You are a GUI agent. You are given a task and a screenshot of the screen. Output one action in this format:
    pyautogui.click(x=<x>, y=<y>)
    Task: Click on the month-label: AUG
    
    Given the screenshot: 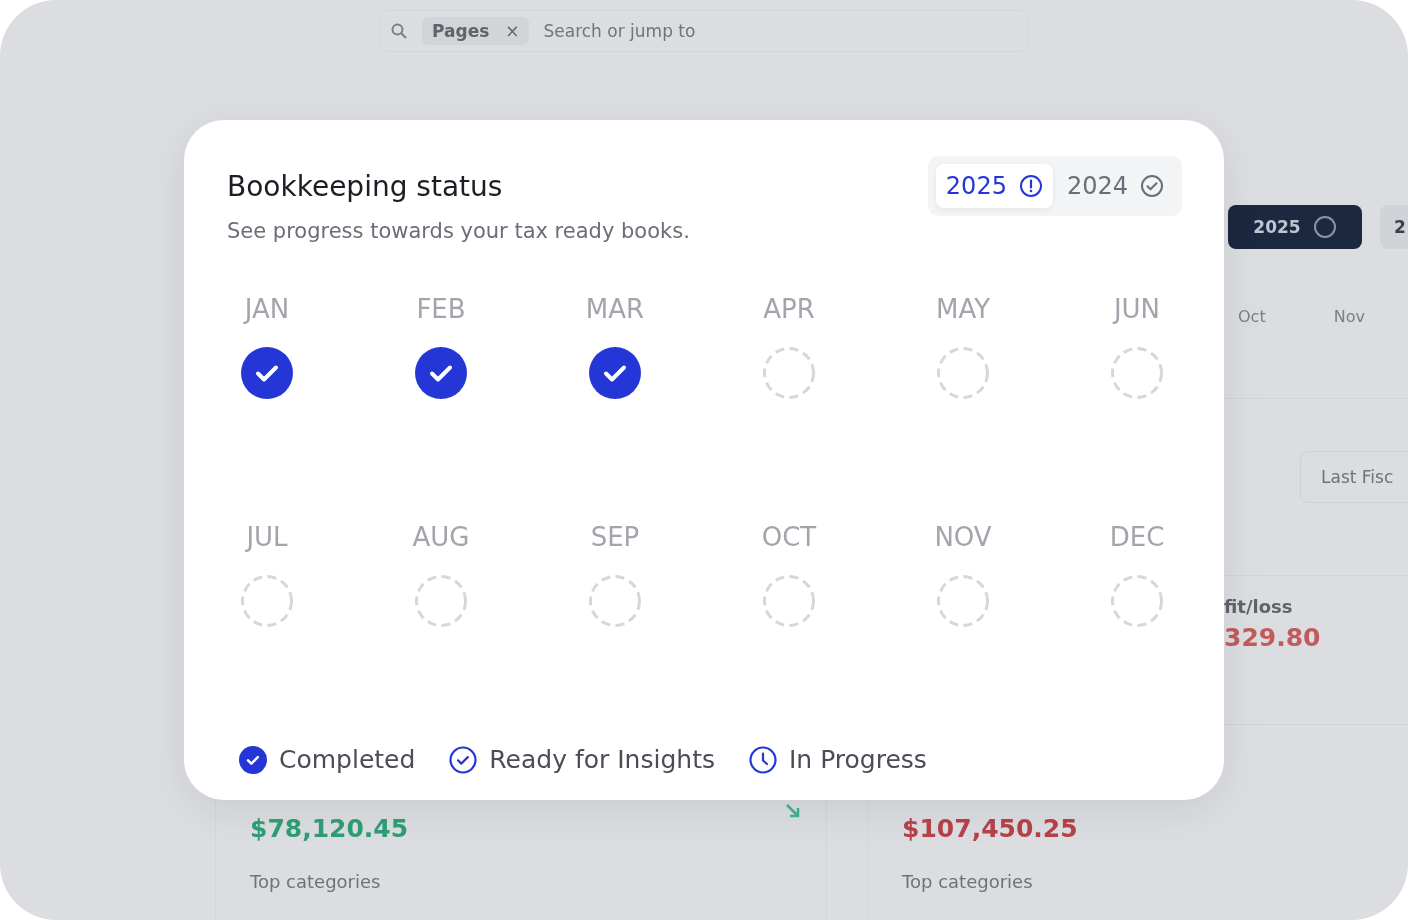 What is the action you would take?
    pyautogui.click(x=441, y=537)
    